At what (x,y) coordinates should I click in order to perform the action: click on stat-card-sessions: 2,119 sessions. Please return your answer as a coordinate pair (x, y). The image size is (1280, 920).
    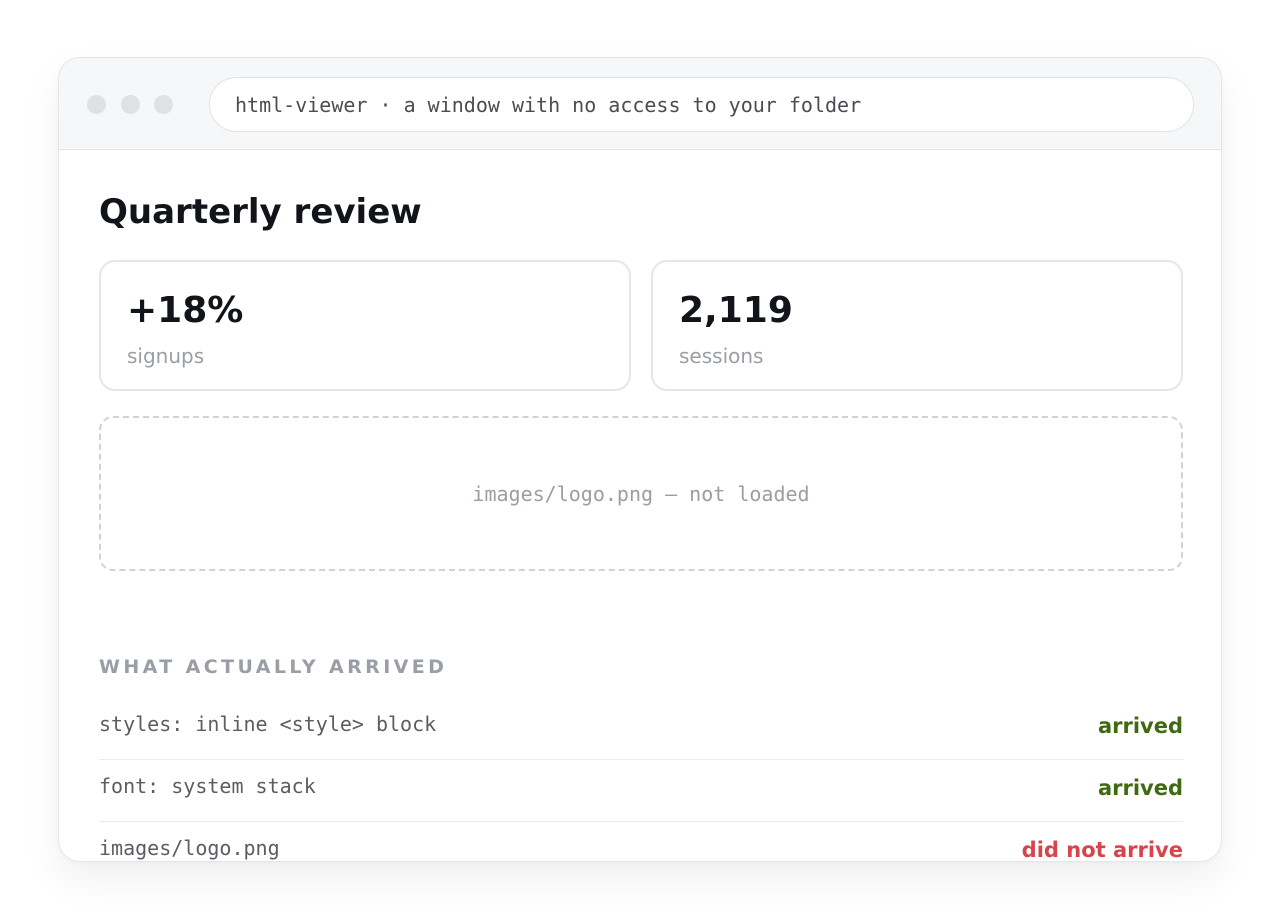
    Looking at the image, I should click on (917, 325).